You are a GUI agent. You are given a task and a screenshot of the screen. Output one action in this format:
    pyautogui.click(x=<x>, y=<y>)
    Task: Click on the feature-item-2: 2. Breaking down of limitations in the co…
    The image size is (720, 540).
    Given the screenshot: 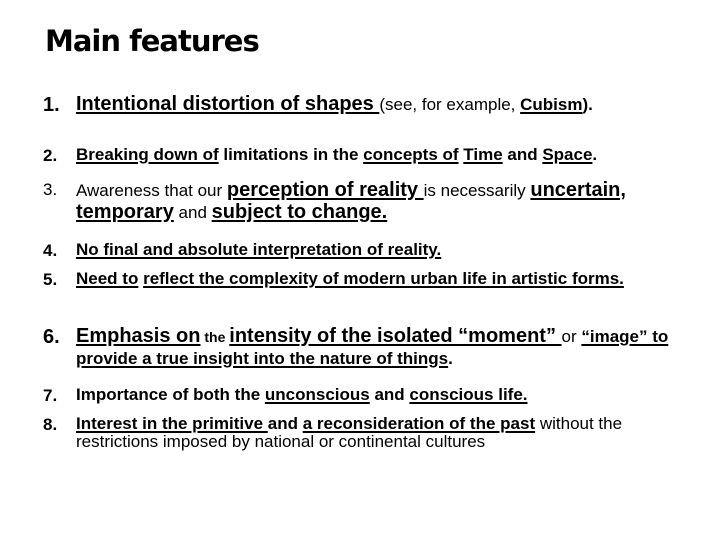 What is the action you would take?
    pyautogui.click(x=381, y=155)
    